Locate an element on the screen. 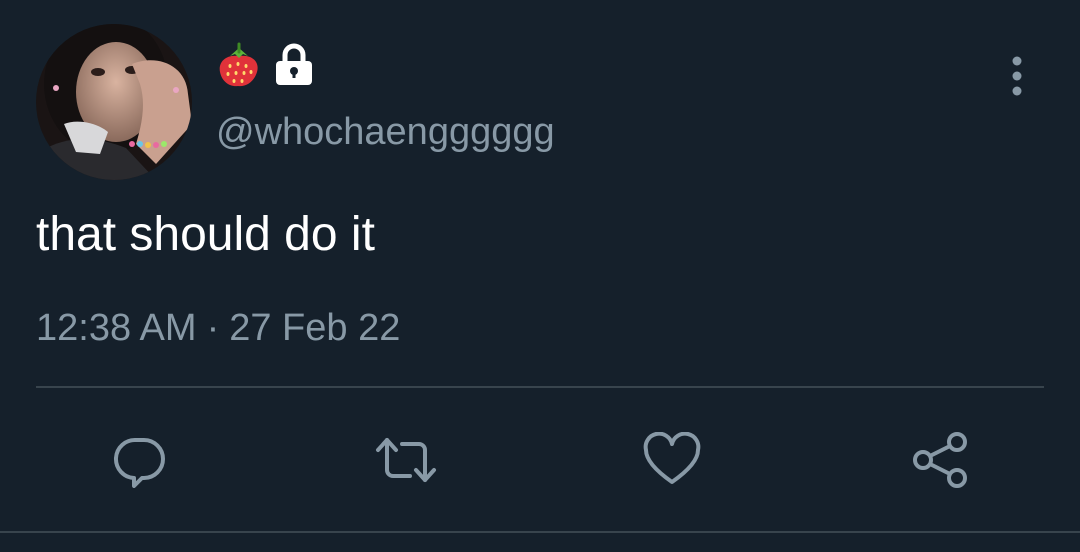 This screenshot has width=1080, height=552. tweet-date: 27 Feb 22 is located at coordinates (315, 328).